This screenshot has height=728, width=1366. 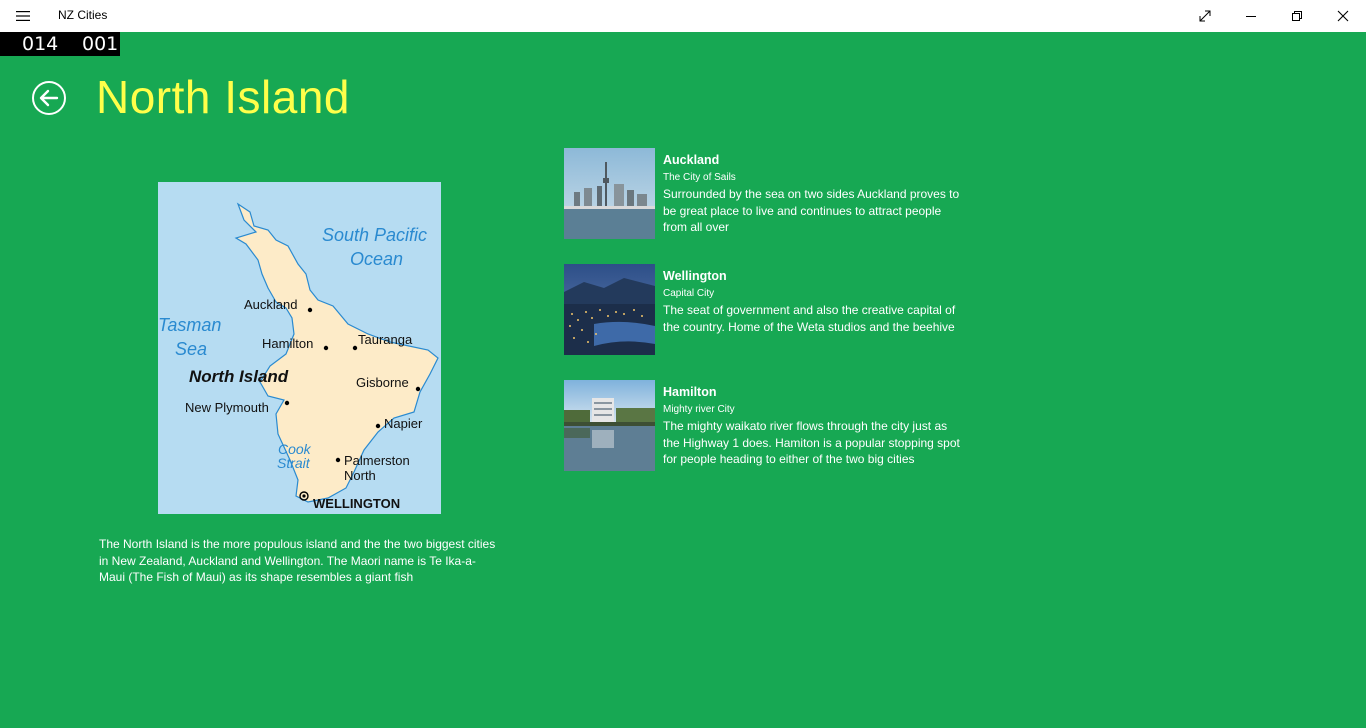 I want to click on label-strait: Strait, so click(x=294, y=463).